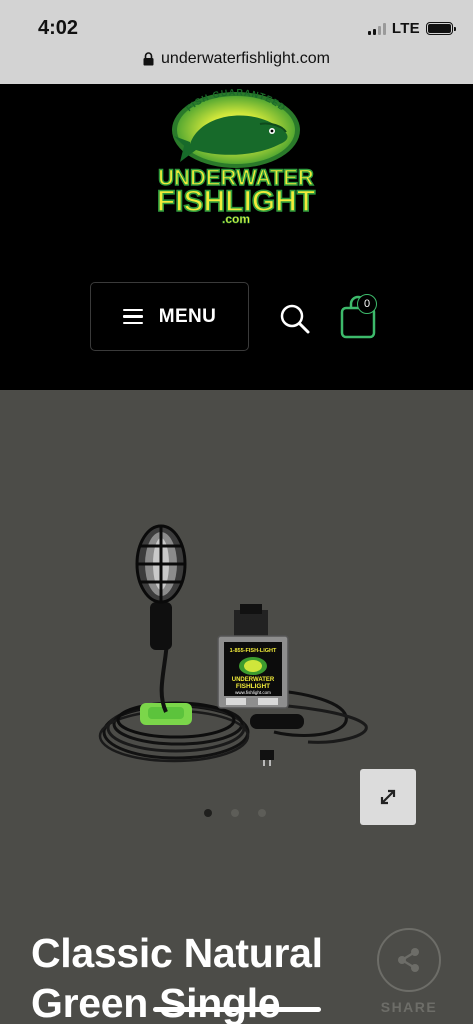 The width and height of the screenshot is (473, 1024). I want to click on share-button, so click(409, 960).